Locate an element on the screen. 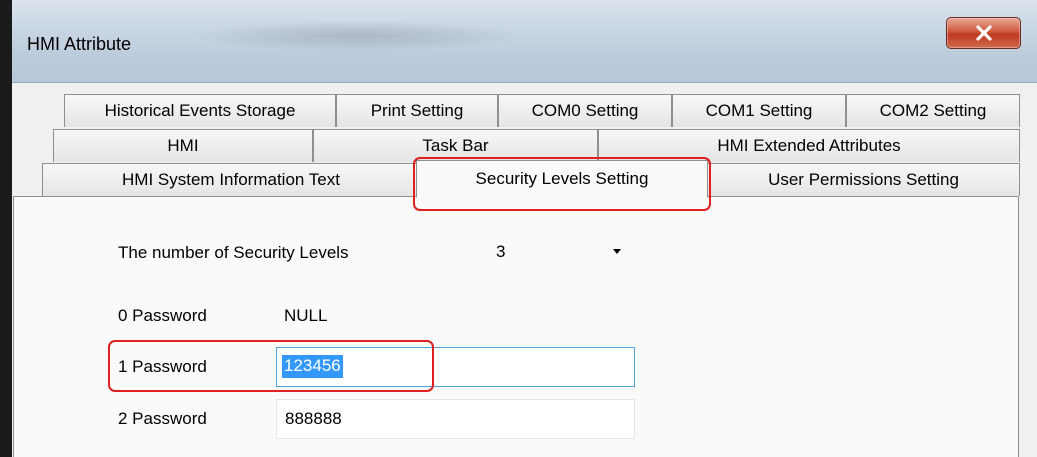  tab-label: HMI is located at coordinates (183, 145).